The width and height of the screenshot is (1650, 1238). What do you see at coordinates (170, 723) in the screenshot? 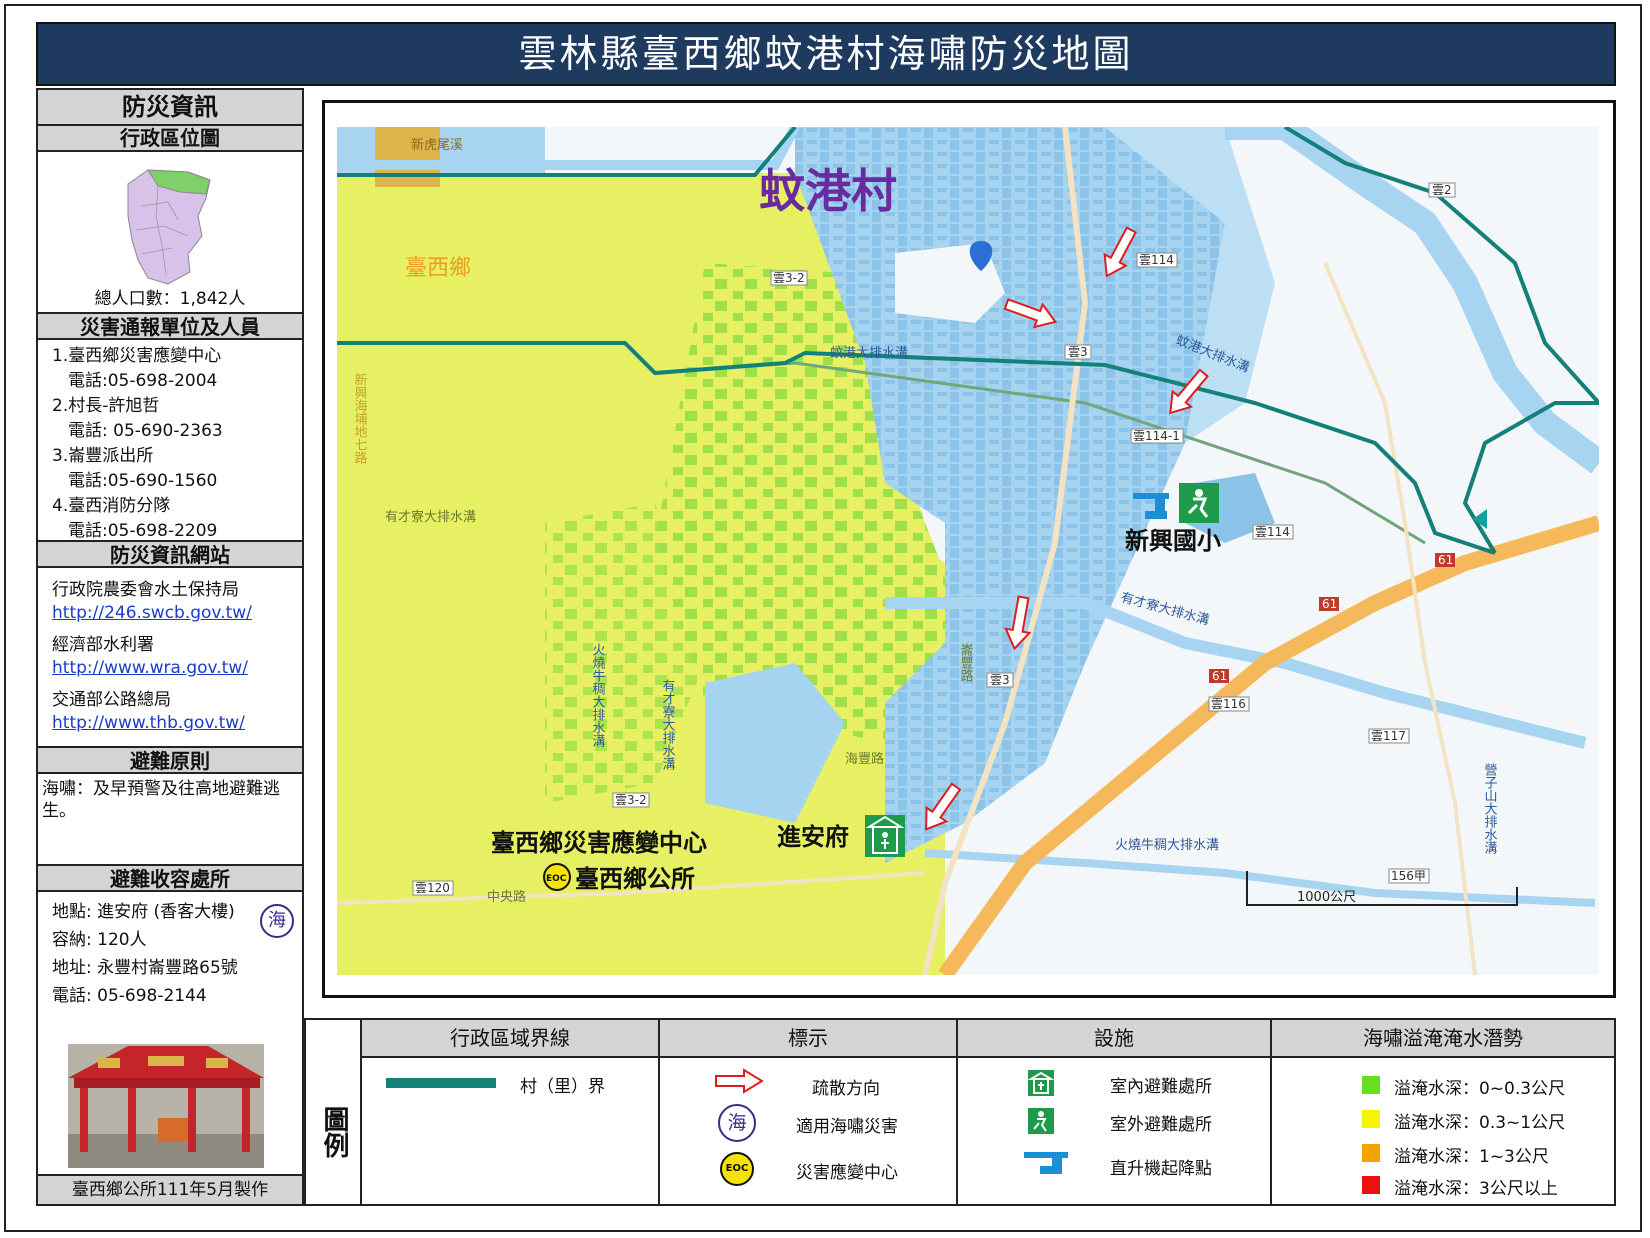
I see `website-link: http://www.thb.gov.tw/` at bounding box center [170, 723].